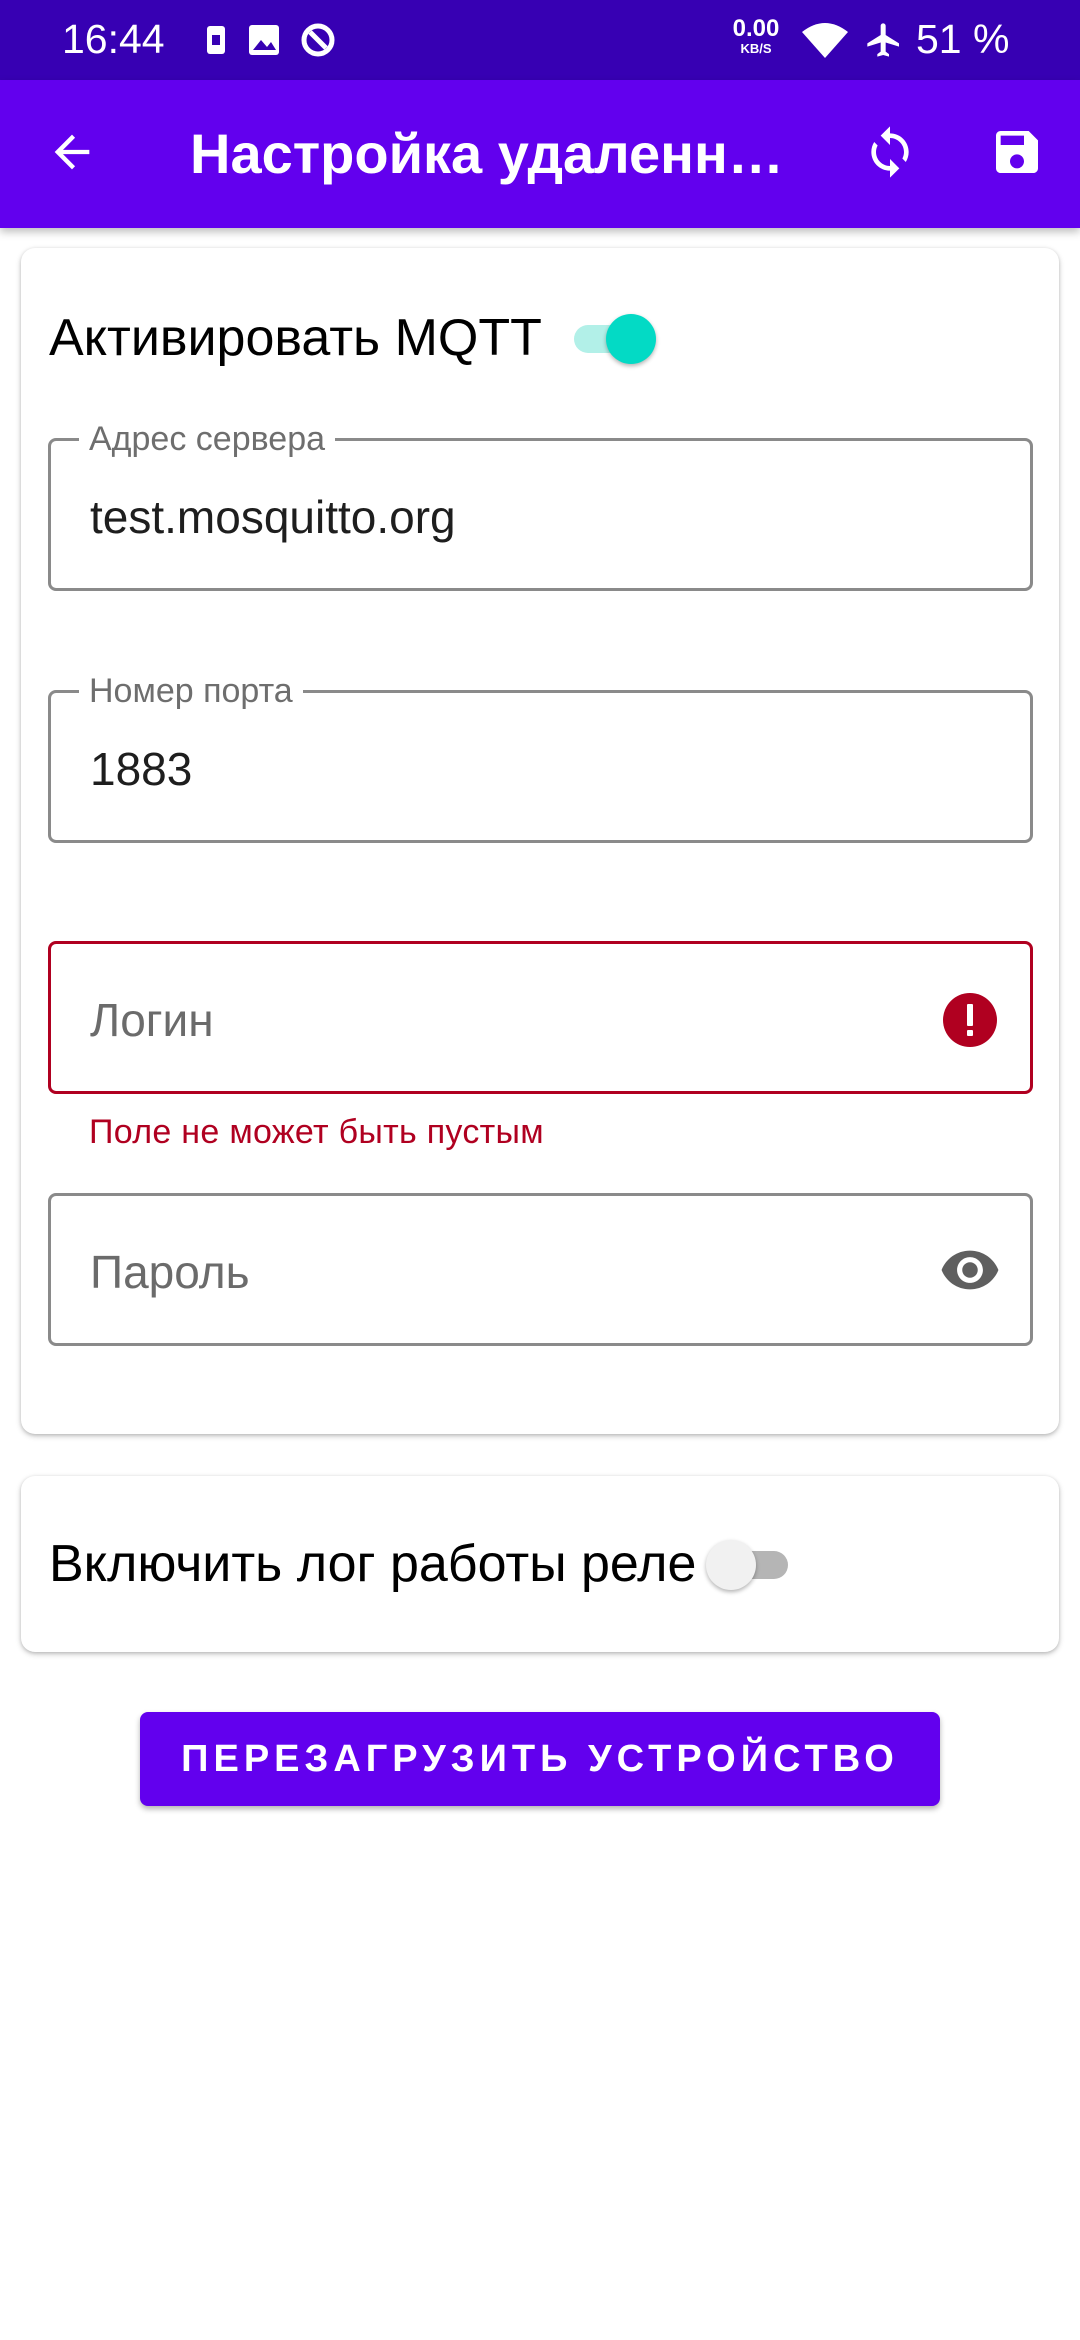  I want to click on sync-button, so click(890, 154).